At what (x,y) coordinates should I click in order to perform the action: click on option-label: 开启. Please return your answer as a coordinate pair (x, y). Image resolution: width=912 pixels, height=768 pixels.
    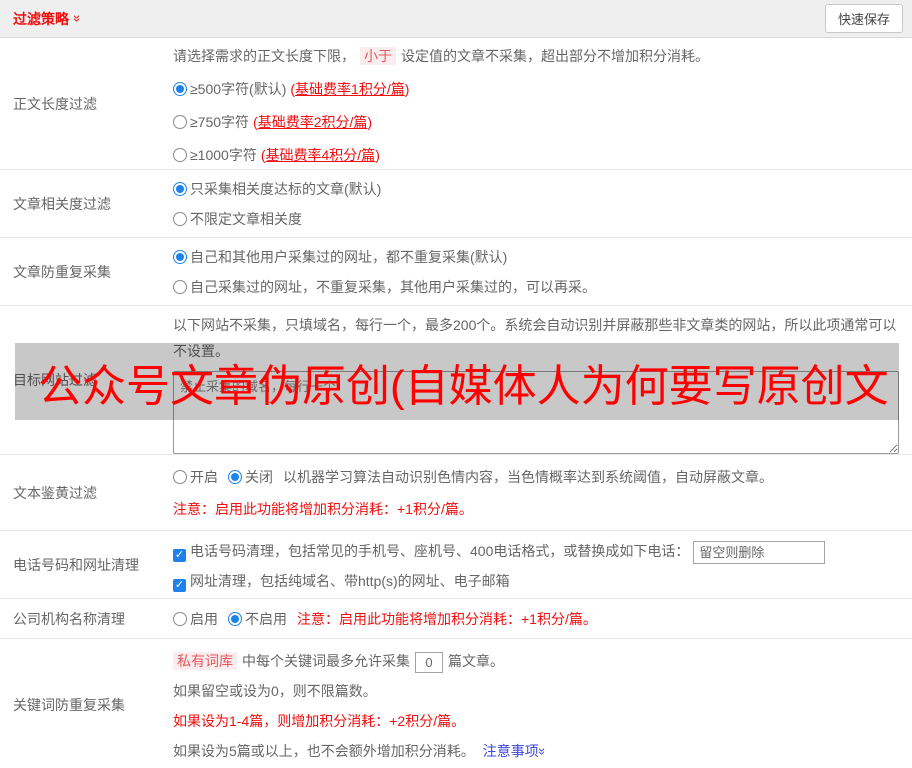
    Looking at the image, I should click on (204, 477).